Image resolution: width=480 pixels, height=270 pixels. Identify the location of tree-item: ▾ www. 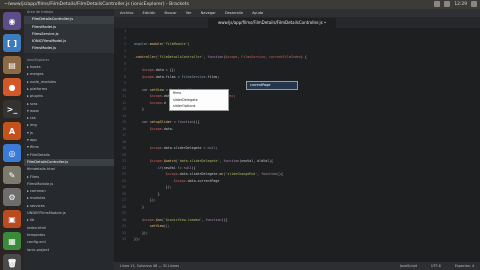
(69, 111).